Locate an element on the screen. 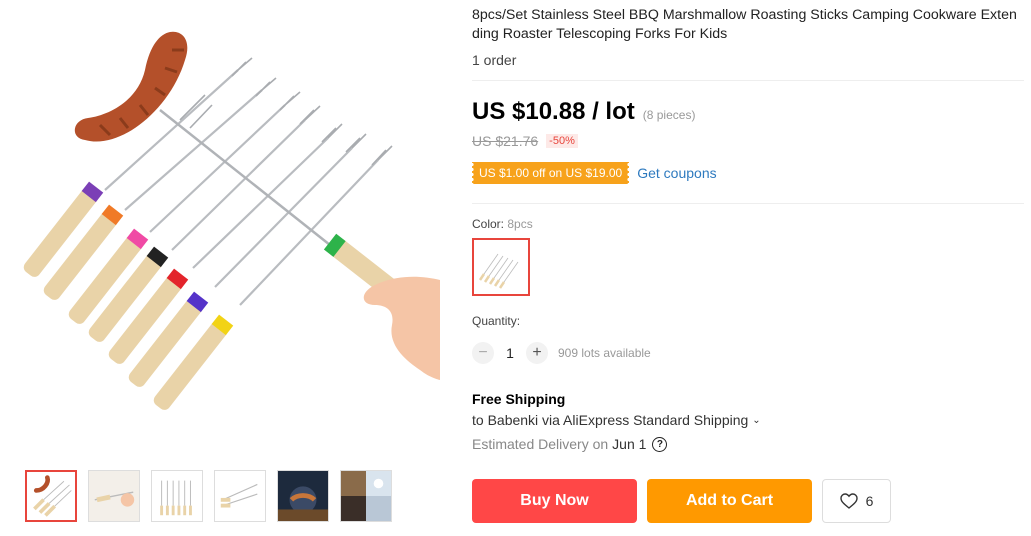  quantity-input: 1 is located at coordinates (510, 353).